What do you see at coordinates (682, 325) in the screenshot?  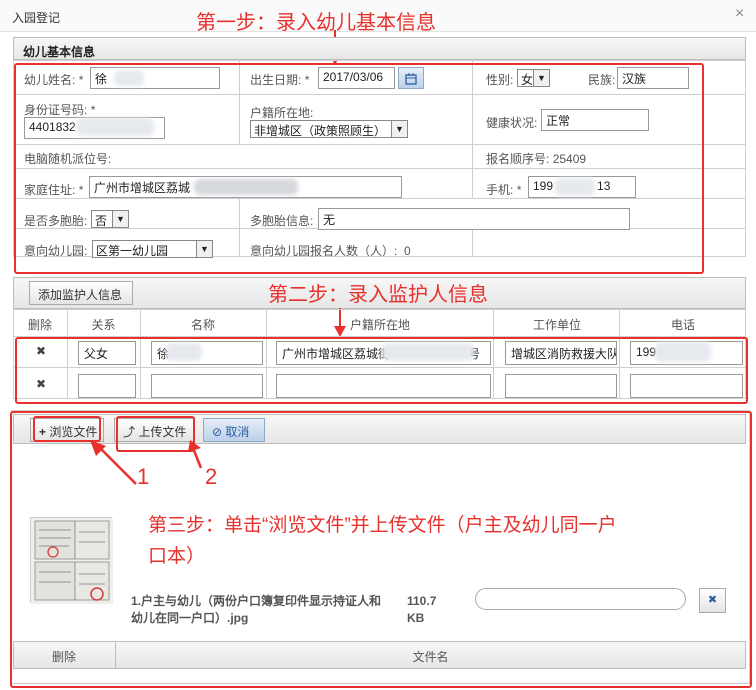 I see `guardian-col-phone: 电话` at bounding box center [682, 325].